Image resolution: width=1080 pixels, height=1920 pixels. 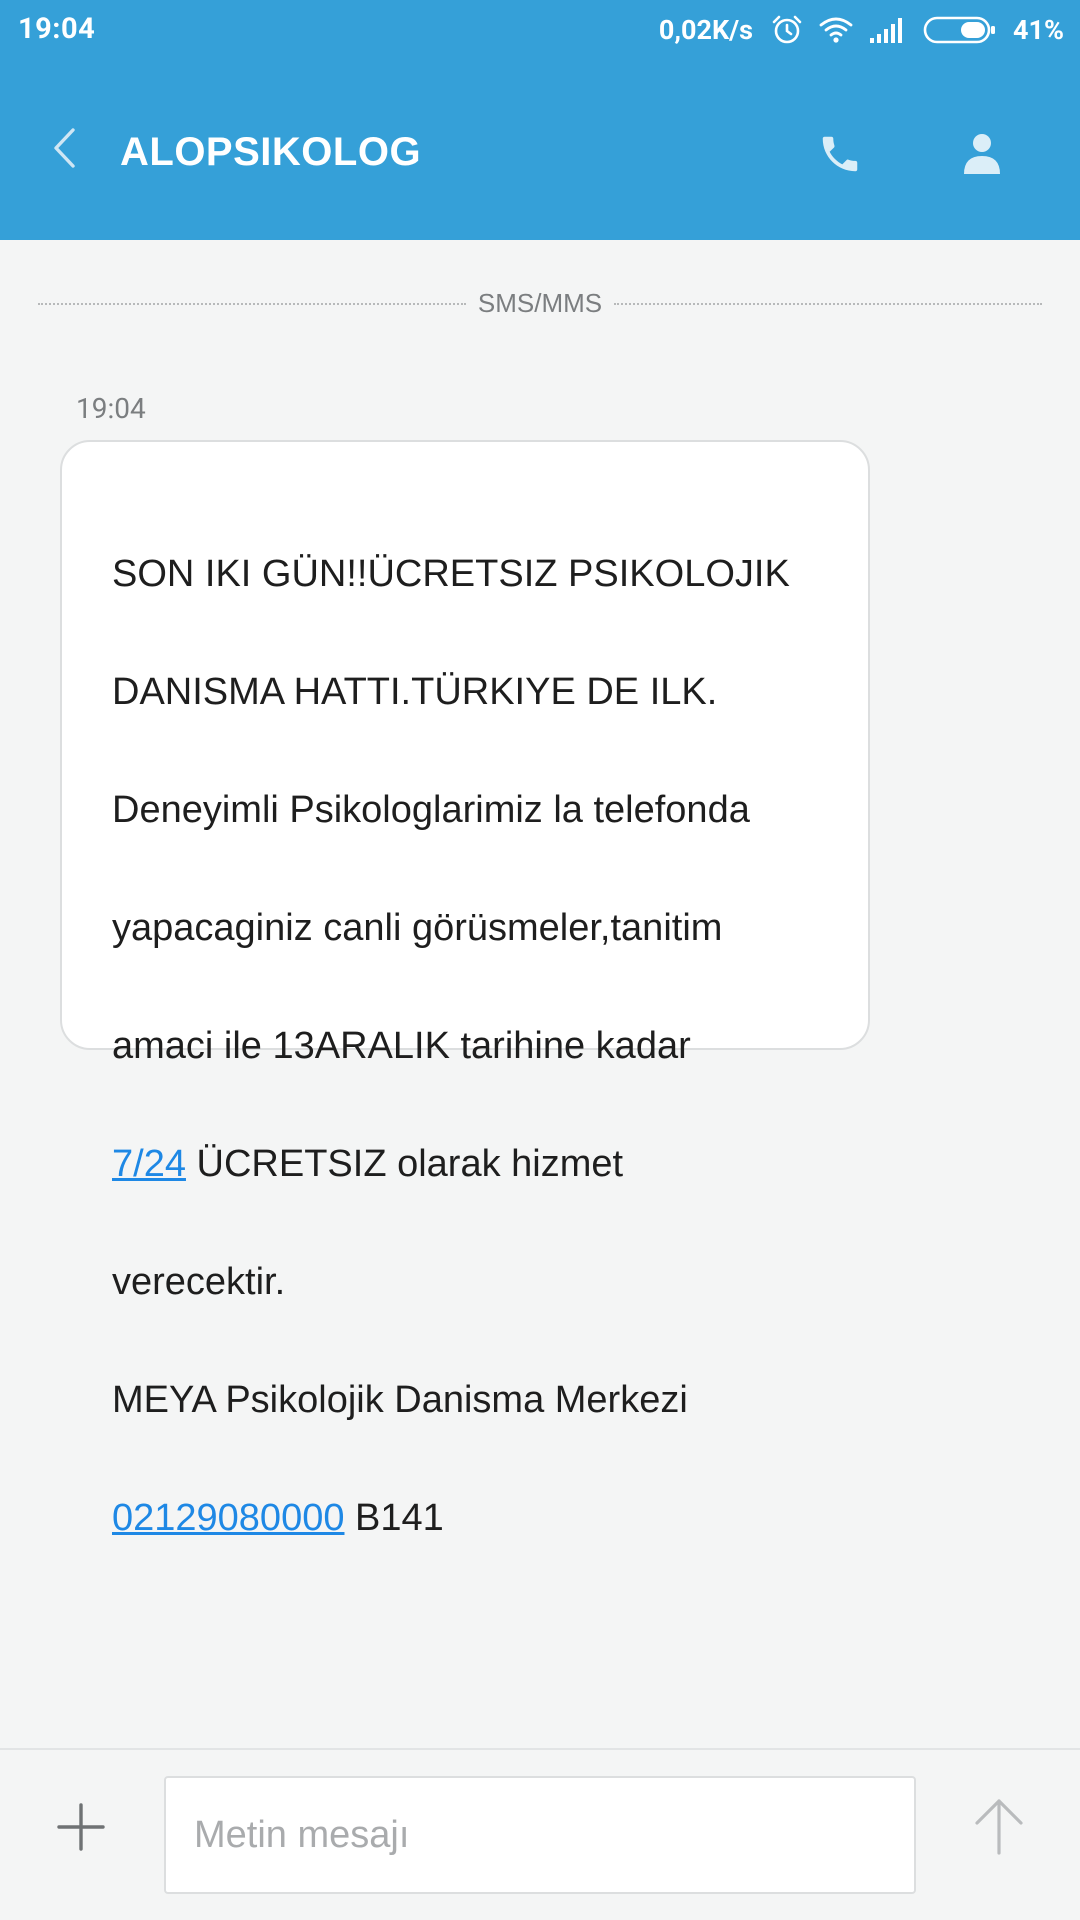 What do you see at coordinates (960, 30) in the screenshot?
I see `battery-icon` at bounding box center [960, 30].